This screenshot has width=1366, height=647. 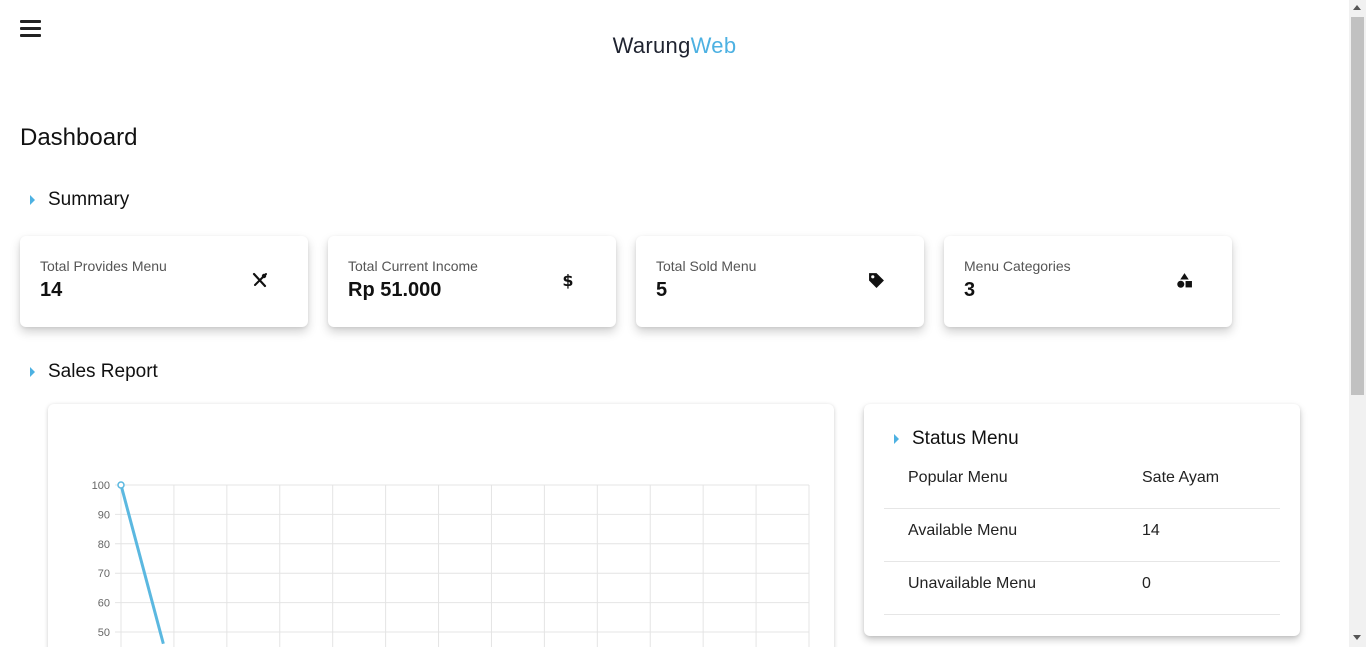 I want to click on scroll-up-arrow-icon, so click(x=1357, y=7).